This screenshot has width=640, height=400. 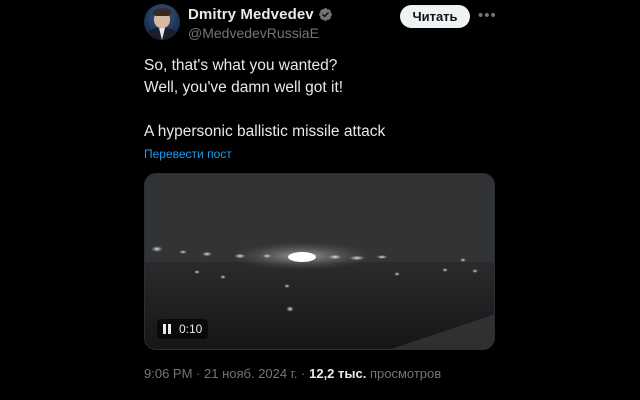 I want to click on tweet-line: A hypersonic ballistic missile attack, so click(x=265, y=131).